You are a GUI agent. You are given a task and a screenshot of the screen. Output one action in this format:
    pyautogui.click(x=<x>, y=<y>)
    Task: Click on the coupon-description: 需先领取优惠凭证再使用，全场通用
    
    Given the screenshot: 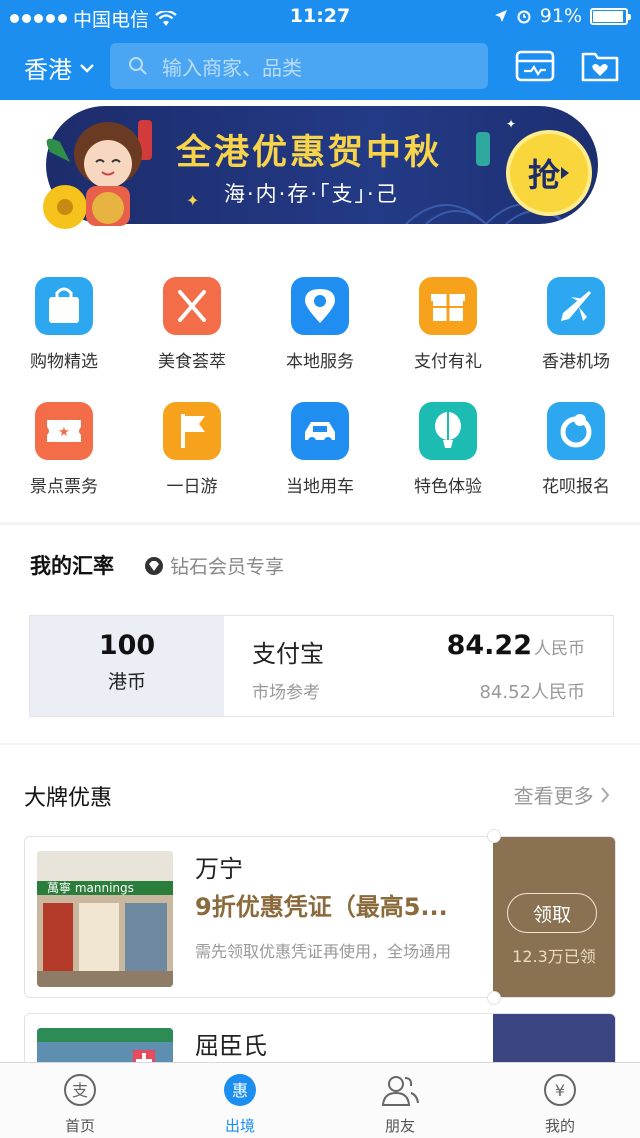 What is the action you would take?
    pyautogui.click(x=323, y=951)
    